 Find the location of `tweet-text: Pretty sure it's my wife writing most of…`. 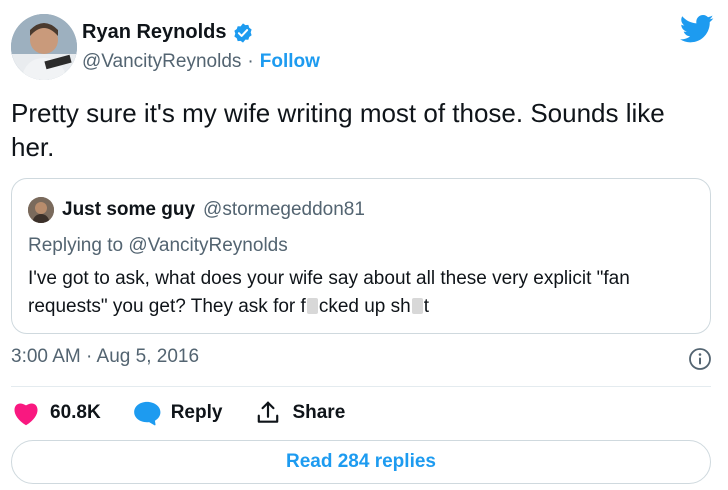

tweet-text: Pretty sure it's my wife writing most of… is located at coordinates (338, 130).